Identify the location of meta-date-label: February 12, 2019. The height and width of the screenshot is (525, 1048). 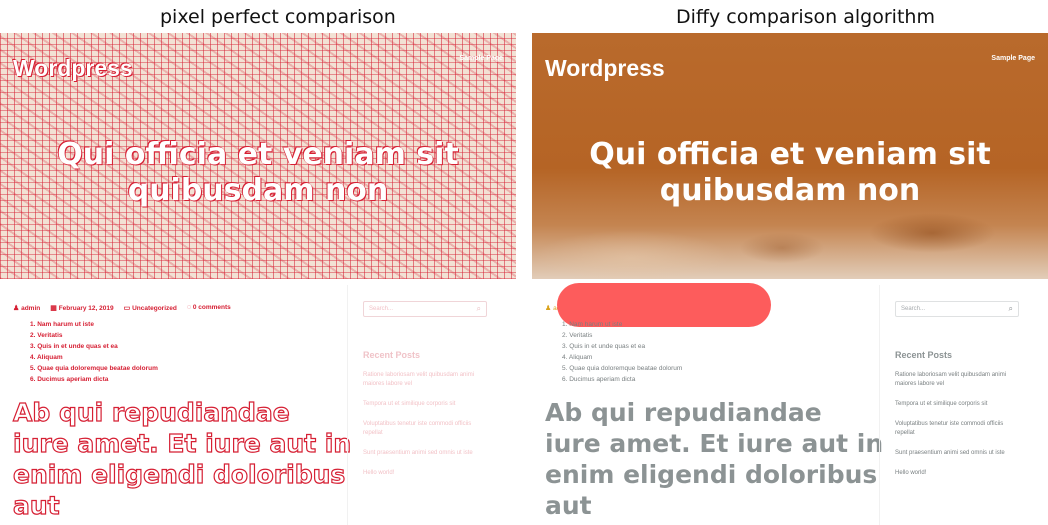
(86, 308).